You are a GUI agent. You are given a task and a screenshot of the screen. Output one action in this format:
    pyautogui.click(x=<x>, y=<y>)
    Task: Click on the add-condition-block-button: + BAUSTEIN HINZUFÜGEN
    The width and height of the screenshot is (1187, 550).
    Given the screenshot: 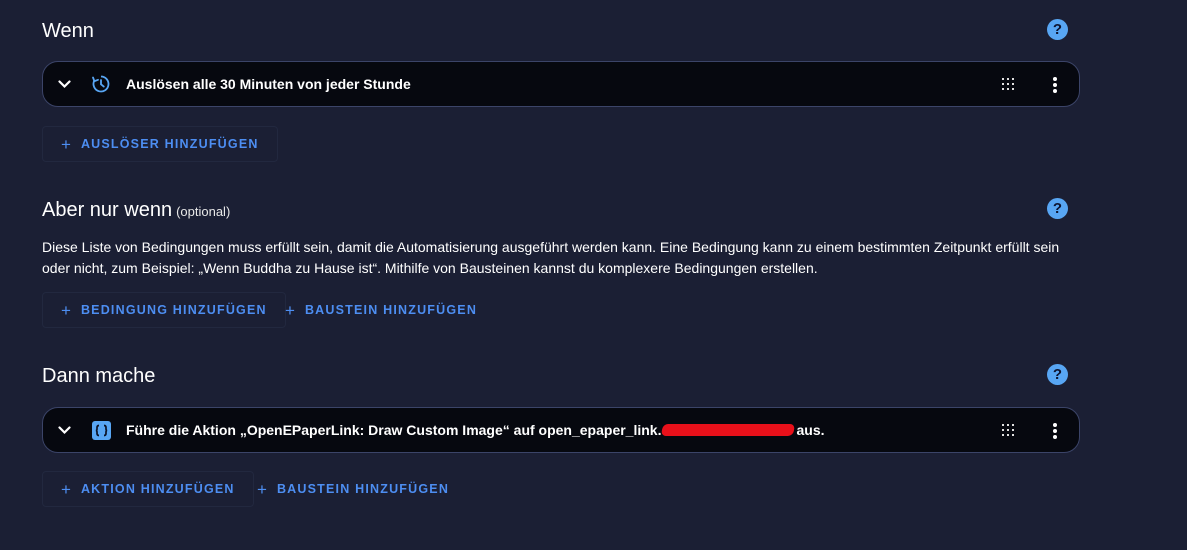 What is the action you would take?
    pyautogui.click(x=381, y=310)
    